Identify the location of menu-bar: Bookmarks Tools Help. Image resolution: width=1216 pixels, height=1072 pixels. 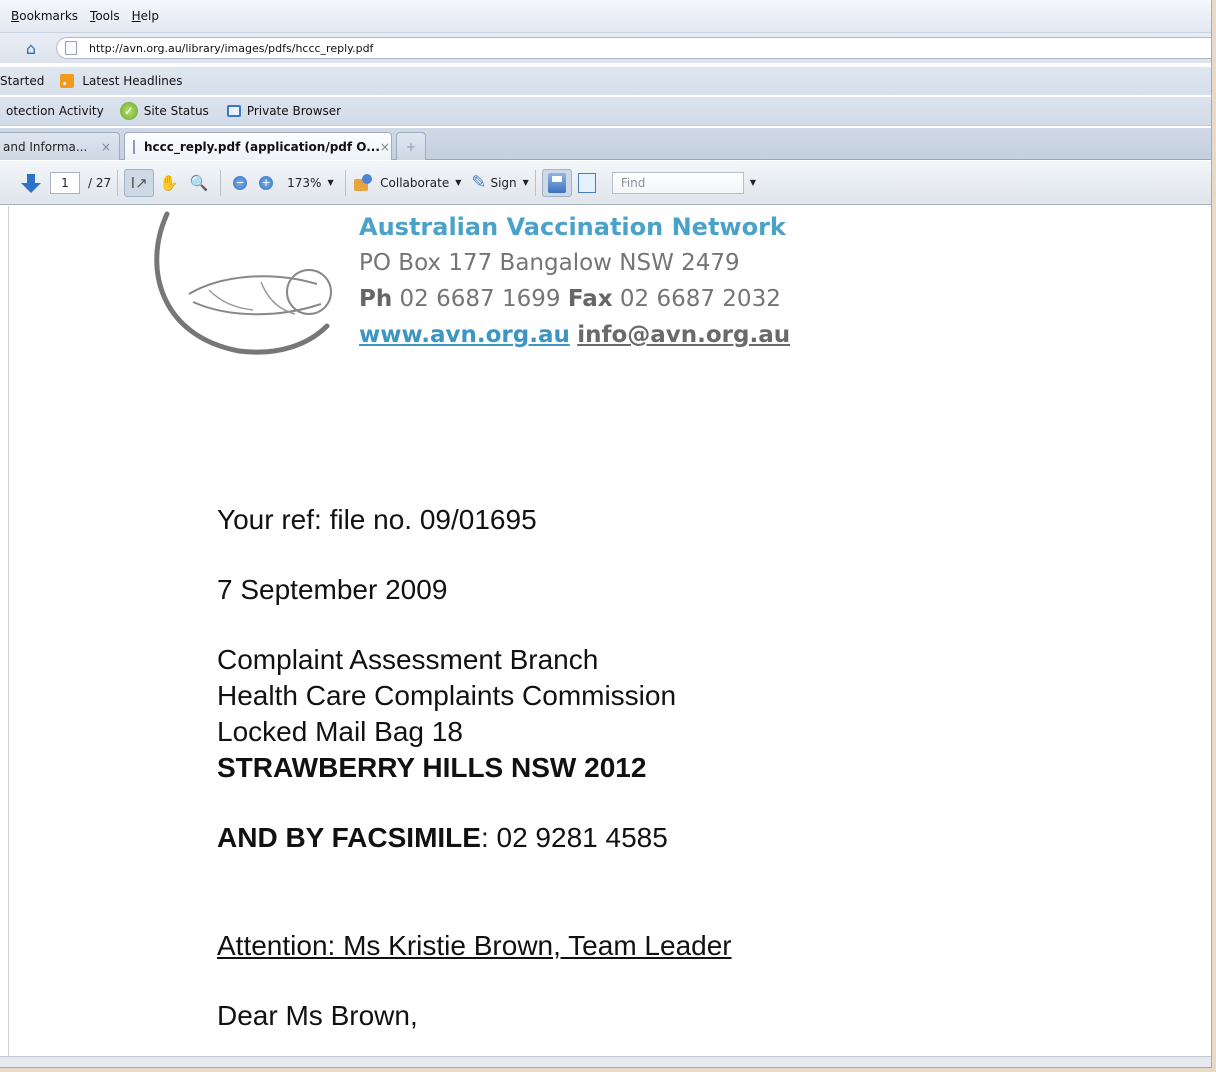
(605, 16).